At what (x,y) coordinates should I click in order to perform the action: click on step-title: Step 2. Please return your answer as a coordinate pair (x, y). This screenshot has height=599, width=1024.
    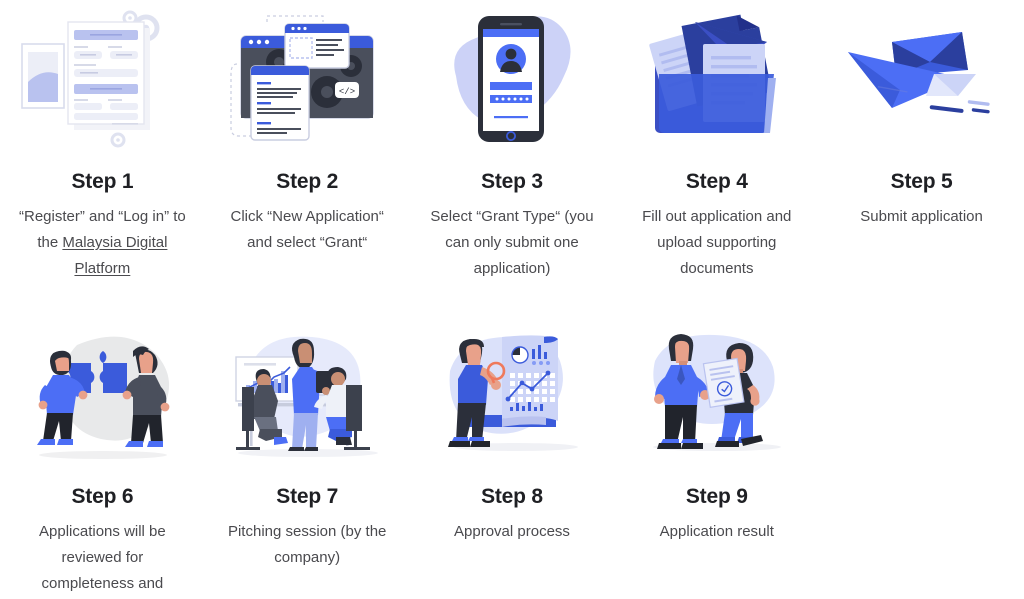
    Looking at the image, I should click on (307, 181).